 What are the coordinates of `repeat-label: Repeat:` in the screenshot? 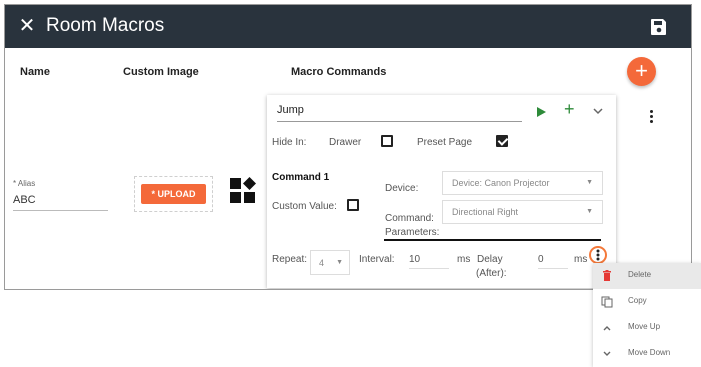 It's located at (290, 259).